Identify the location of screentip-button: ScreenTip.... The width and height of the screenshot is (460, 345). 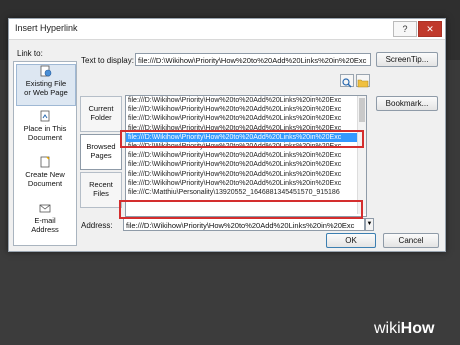
(407, 59).